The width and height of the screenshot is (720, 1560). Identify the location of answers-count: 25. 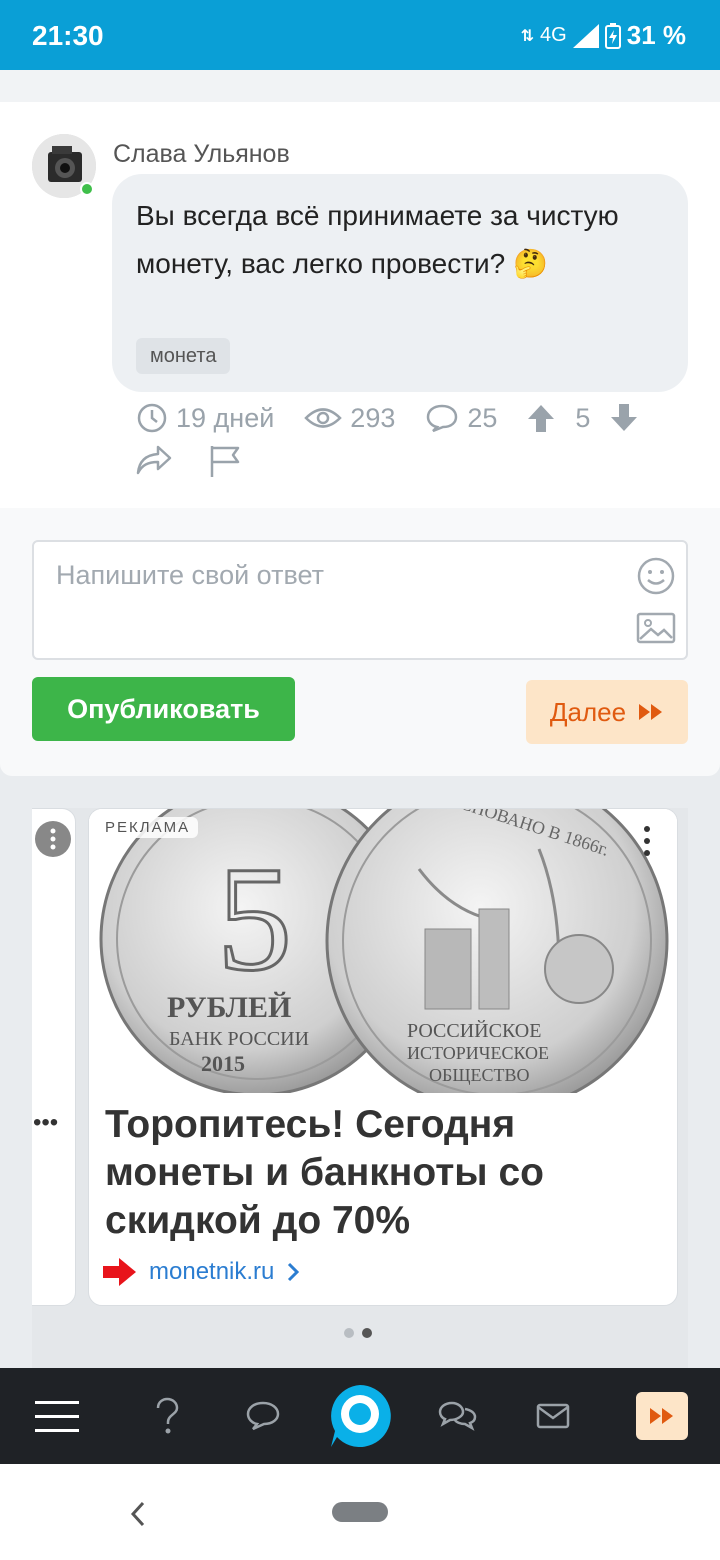
(482, 417).